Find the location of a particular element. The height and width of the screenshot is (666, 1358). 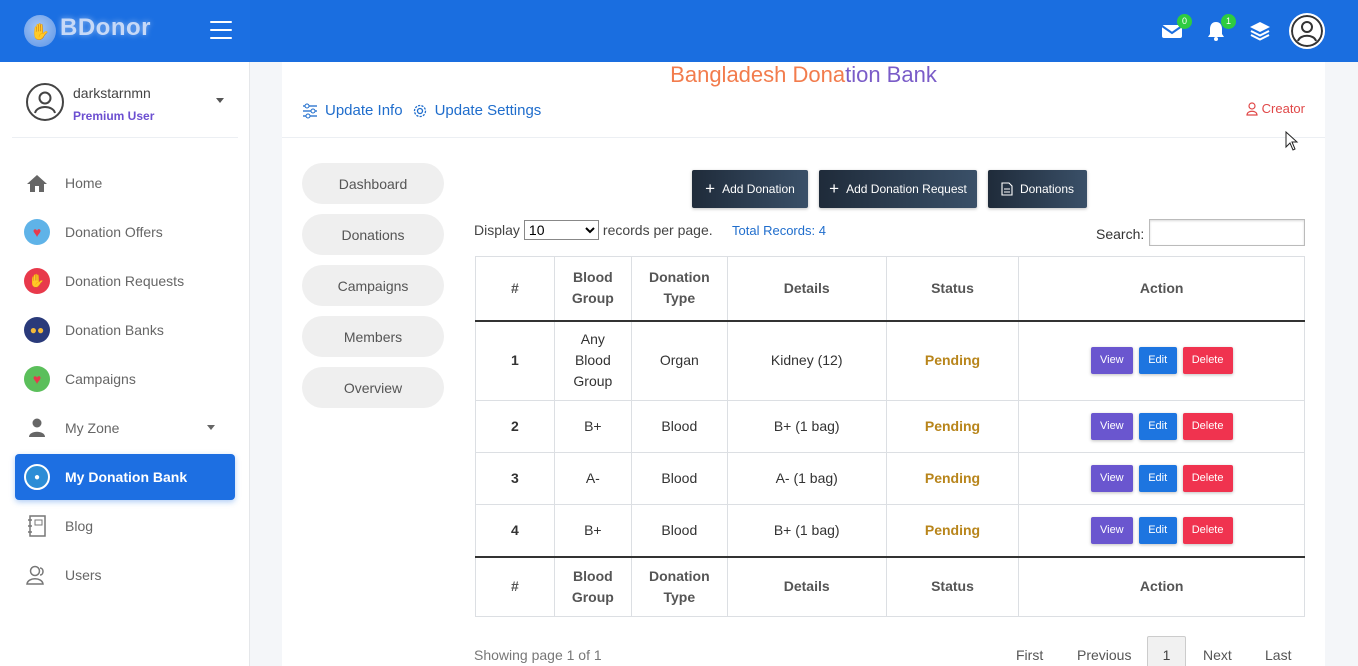

pagination-first: First is located at coordinates (1029, 655).